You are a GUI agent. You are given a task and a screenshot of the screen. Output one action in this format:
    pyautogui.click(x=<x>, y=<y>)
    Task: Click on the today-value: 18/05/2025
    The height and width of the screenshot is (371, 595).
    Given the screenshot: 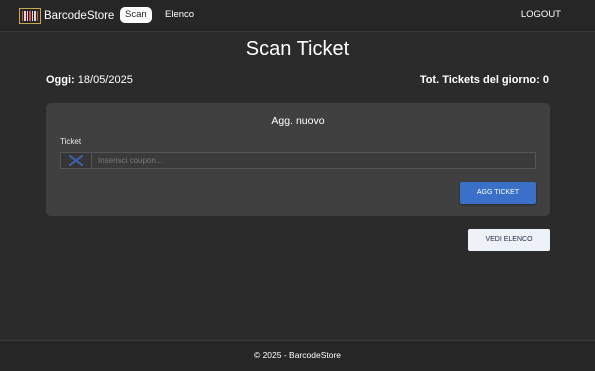 What is the action you would take?
    pyautogui.click(x=105, y=80)
    